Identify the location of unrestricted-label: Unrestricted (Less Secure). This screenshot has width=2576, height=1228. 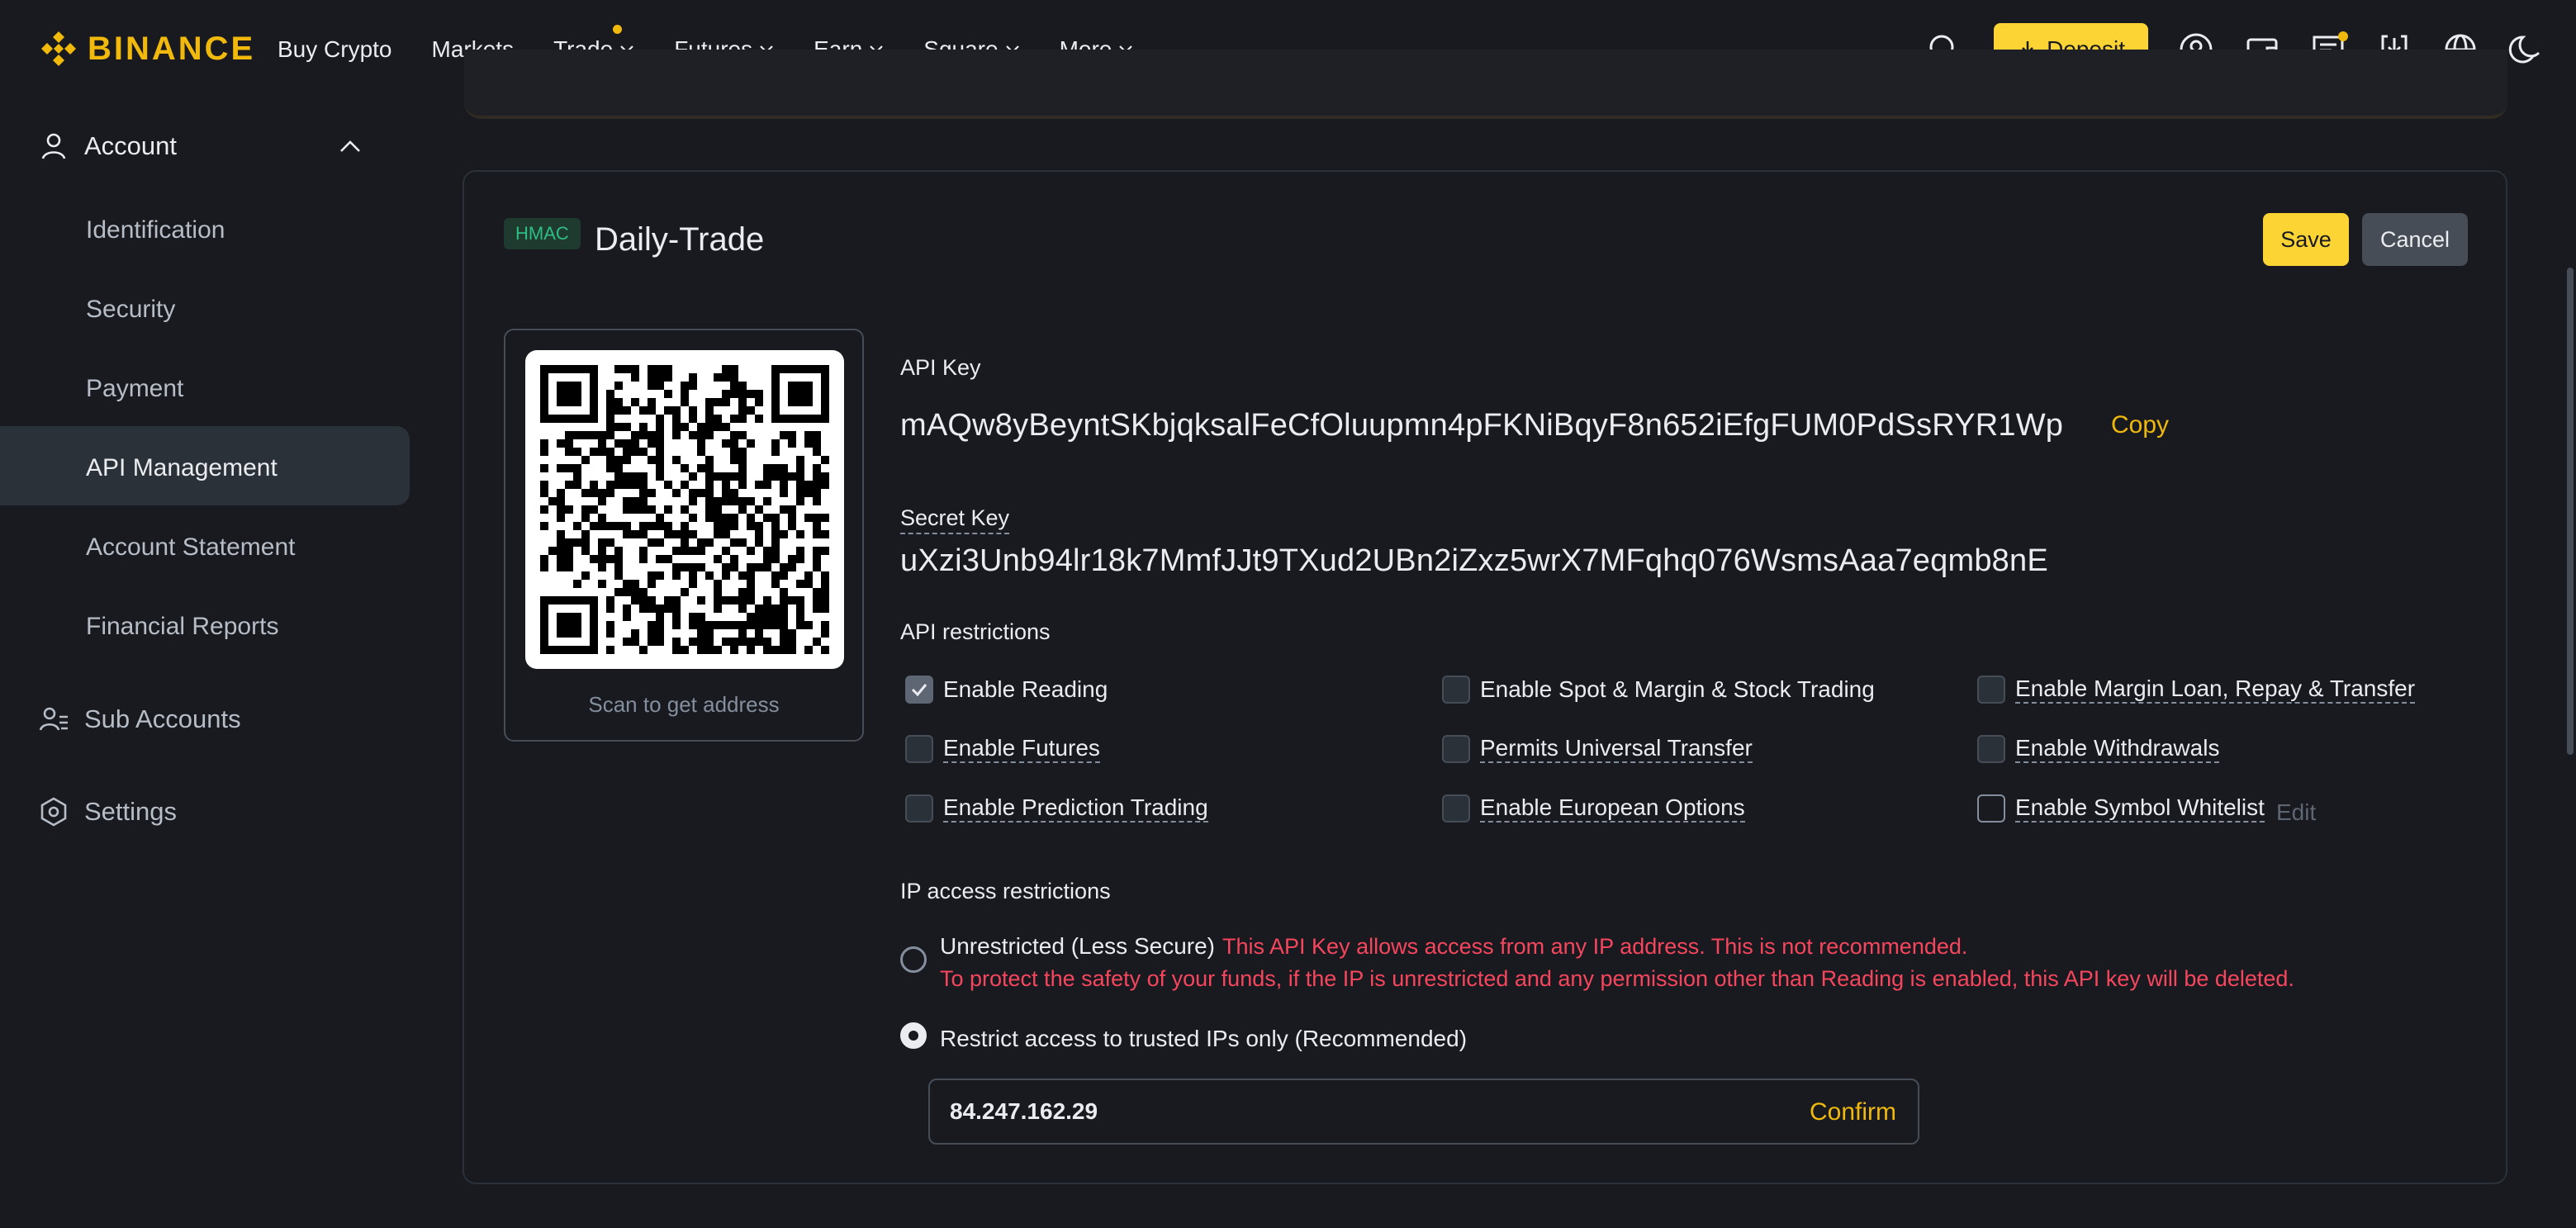
(1077, 946).